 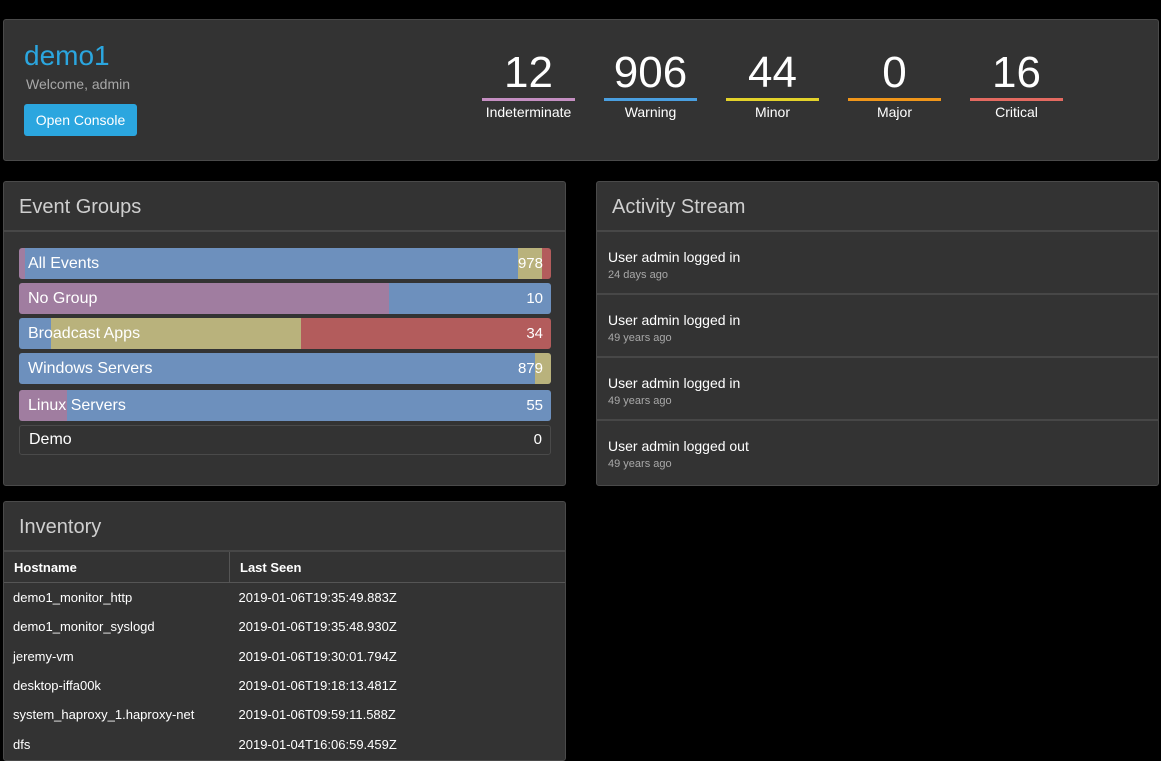 I want to click on hostname-cell: system_haproxy_1.haproxy-net, so click(x=104, y=715).